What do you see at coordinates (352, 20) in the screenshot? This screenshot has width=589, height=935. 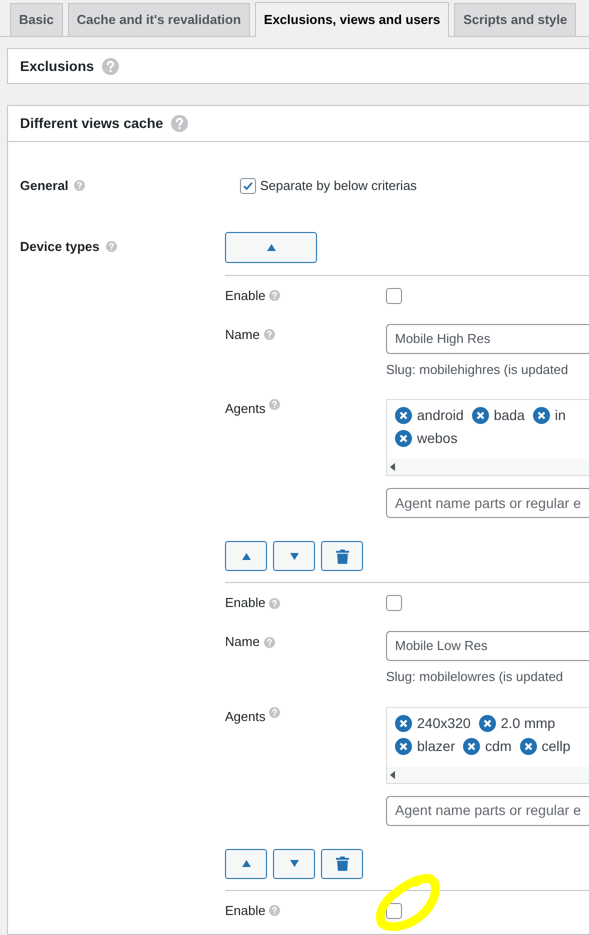 I see `tab: Exclusions, views and users` at bounding box center [352, 20].